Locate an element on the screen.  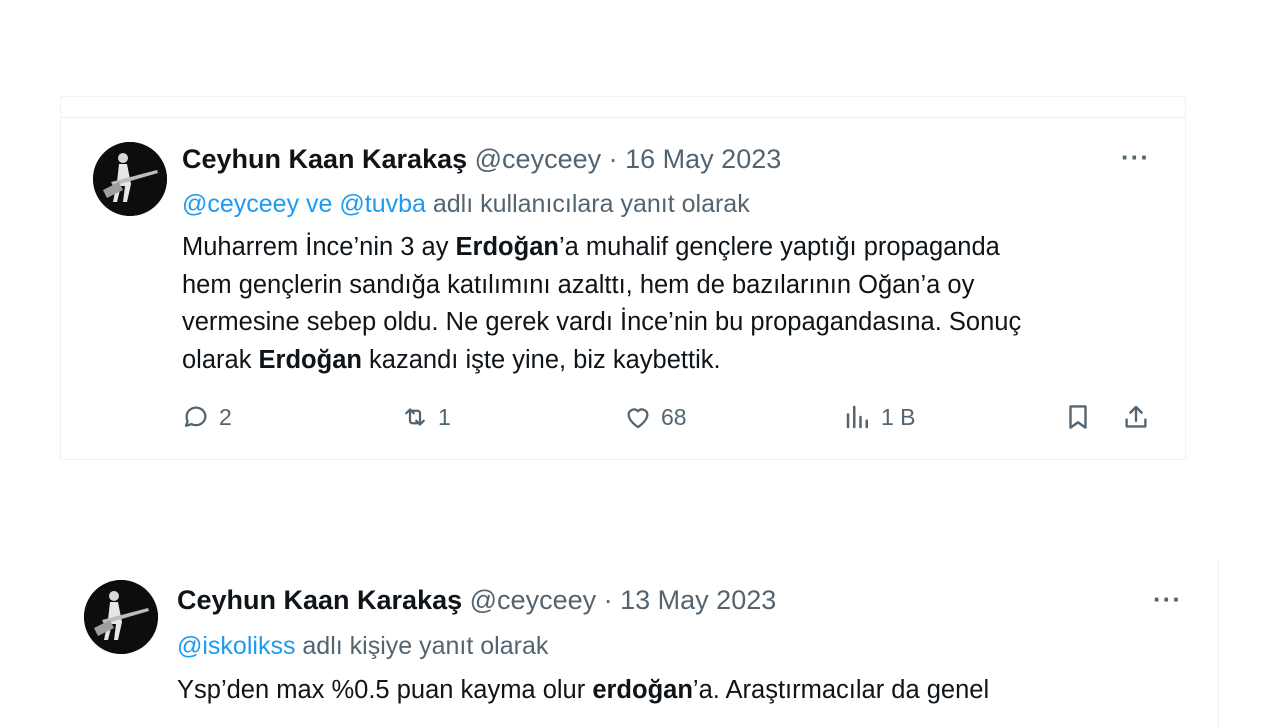
reply-count: 2 is located at coordinates (225, 416).